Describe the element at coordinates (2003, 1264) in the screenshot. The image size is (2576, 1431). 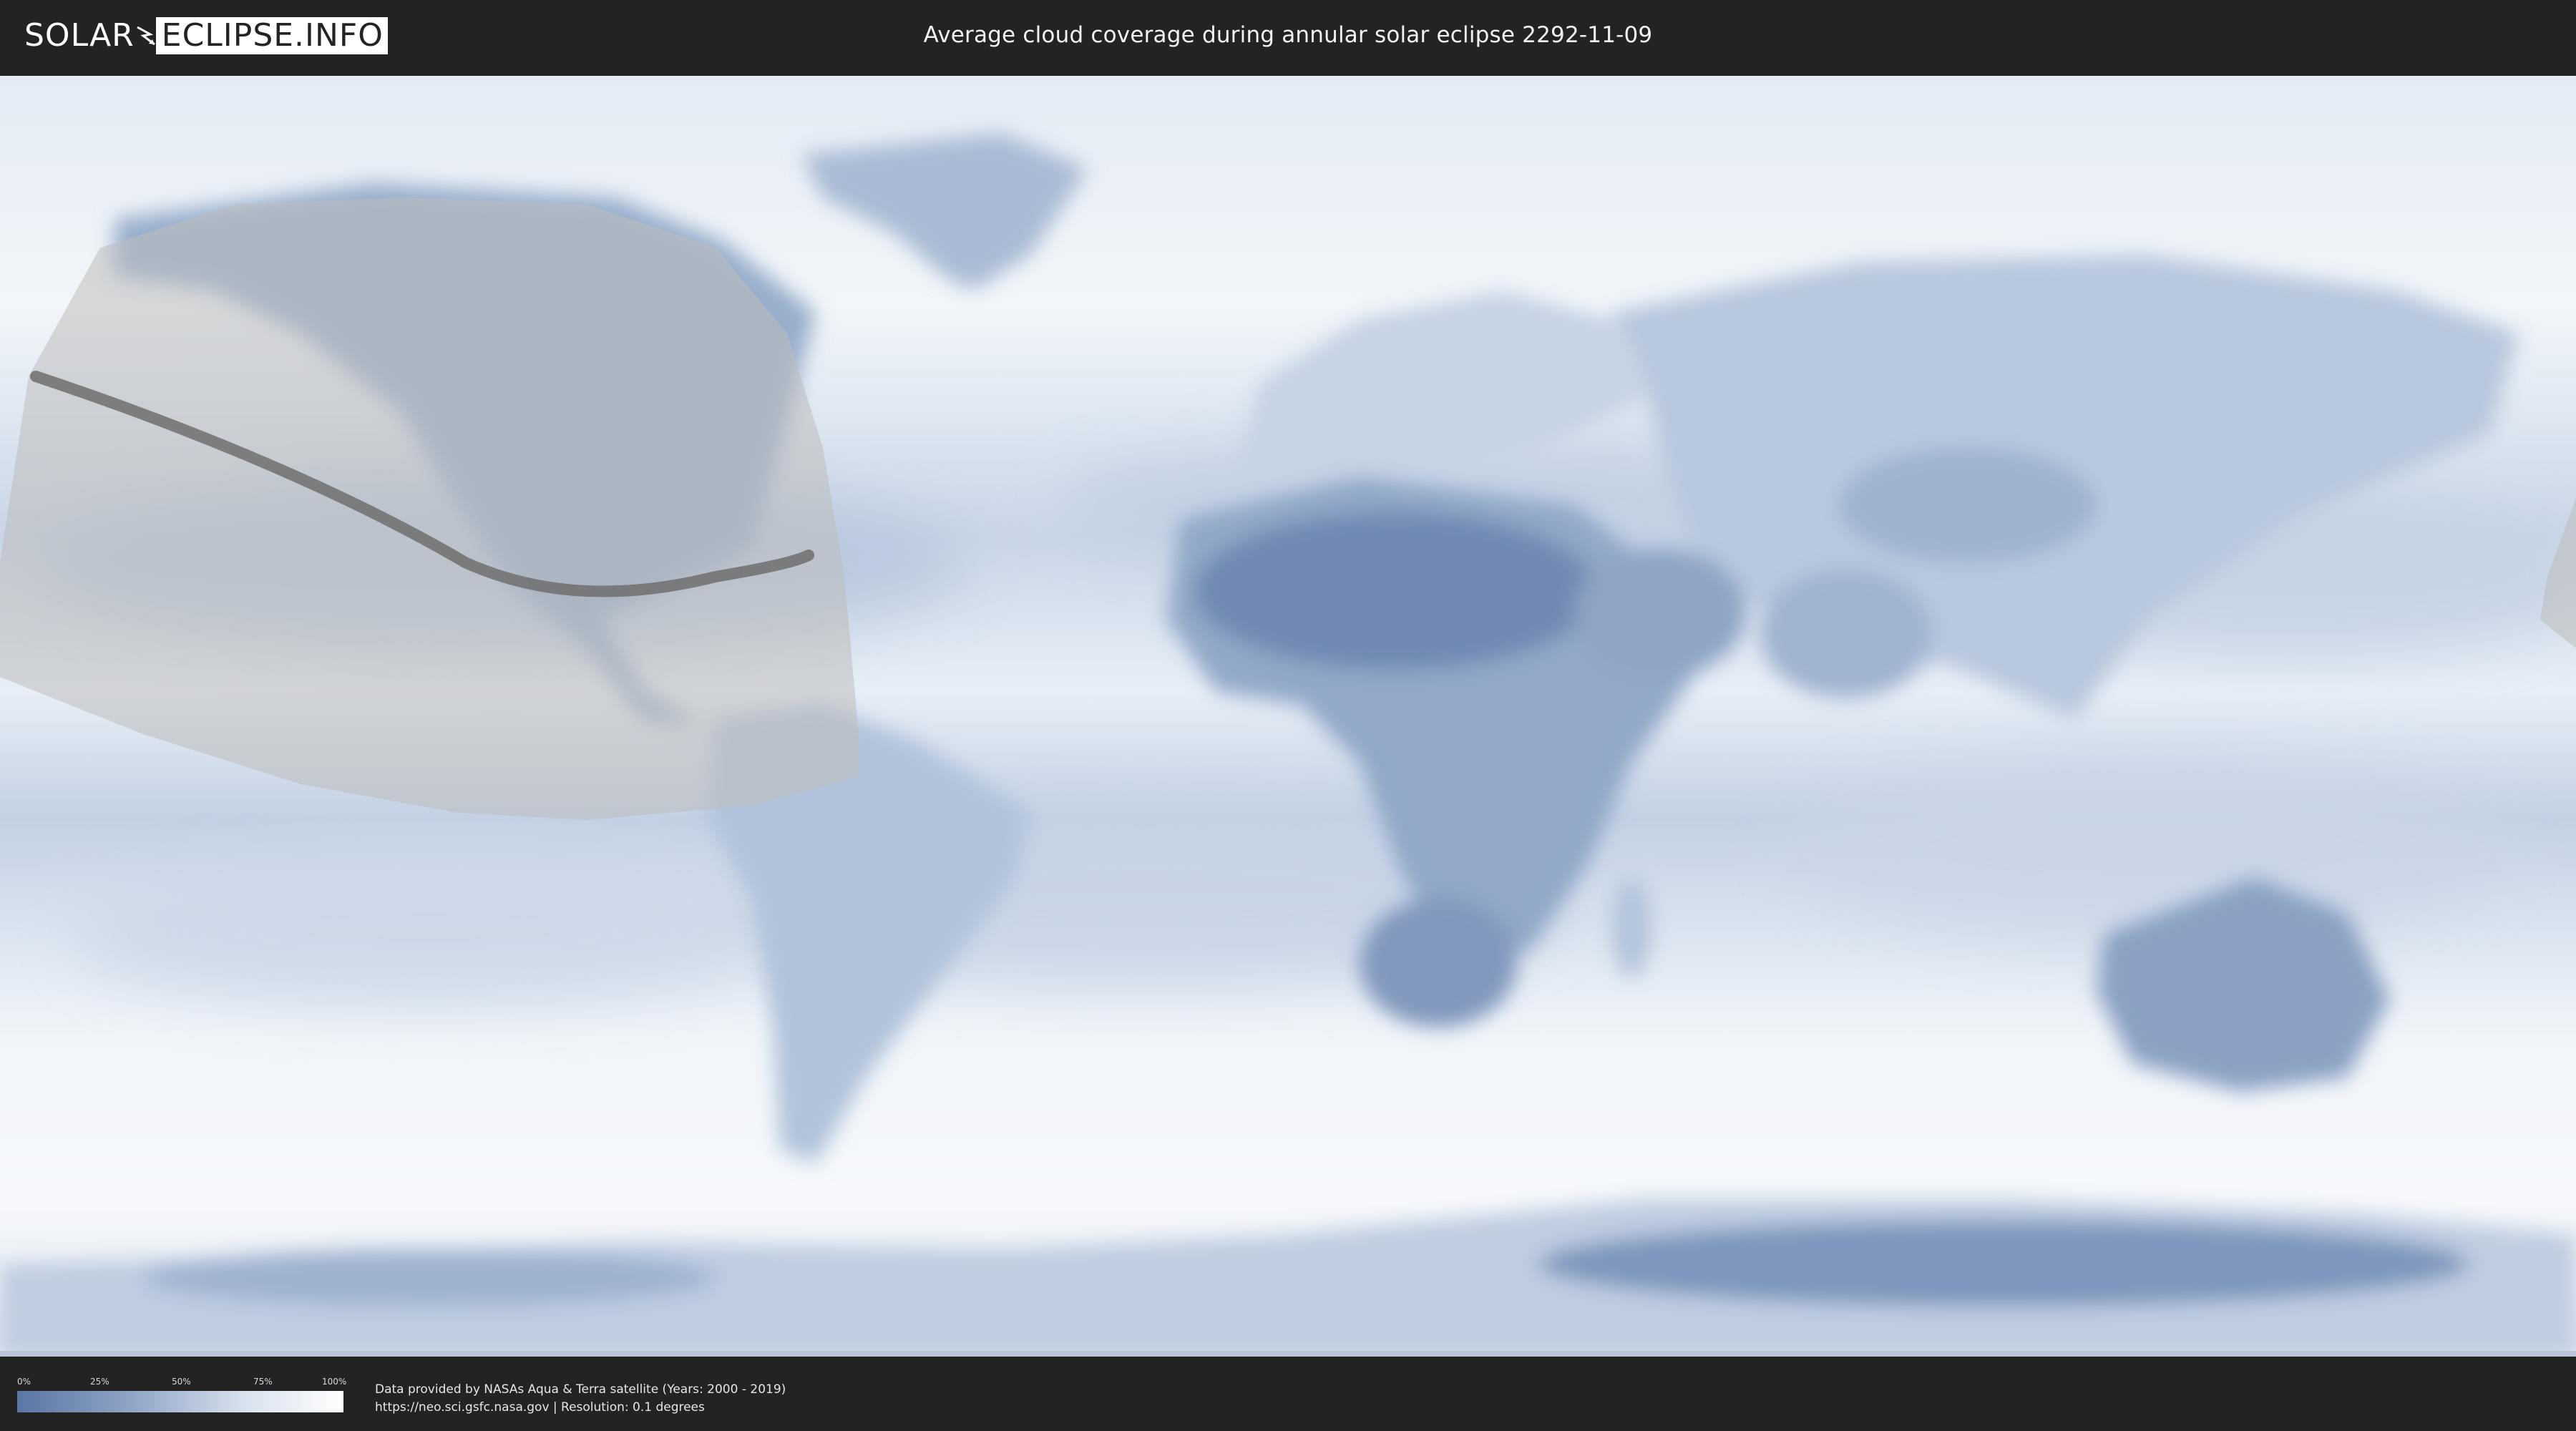
I see `antarctica-dark-band` at that location.